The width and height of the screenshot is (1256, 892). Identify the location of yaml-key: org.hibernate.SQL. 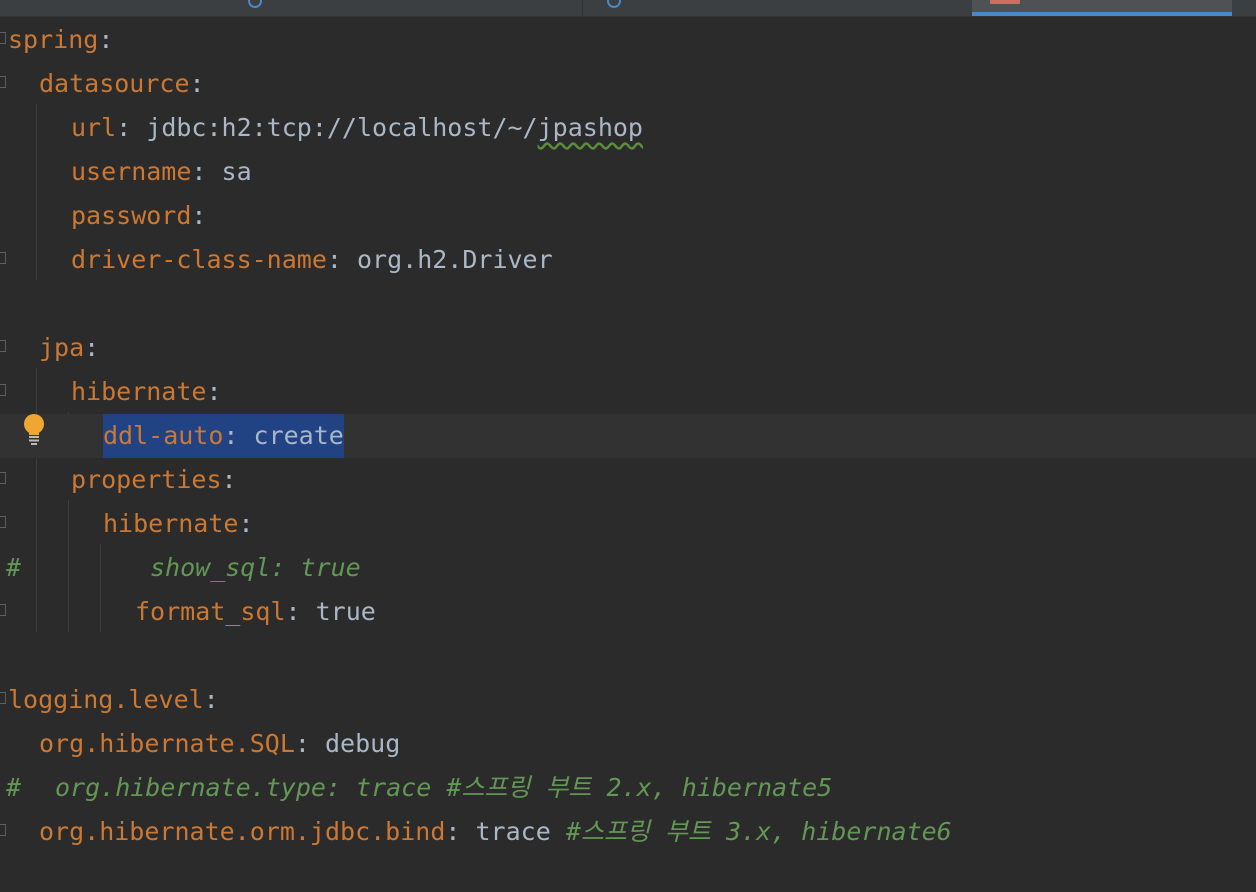
(167, 743).